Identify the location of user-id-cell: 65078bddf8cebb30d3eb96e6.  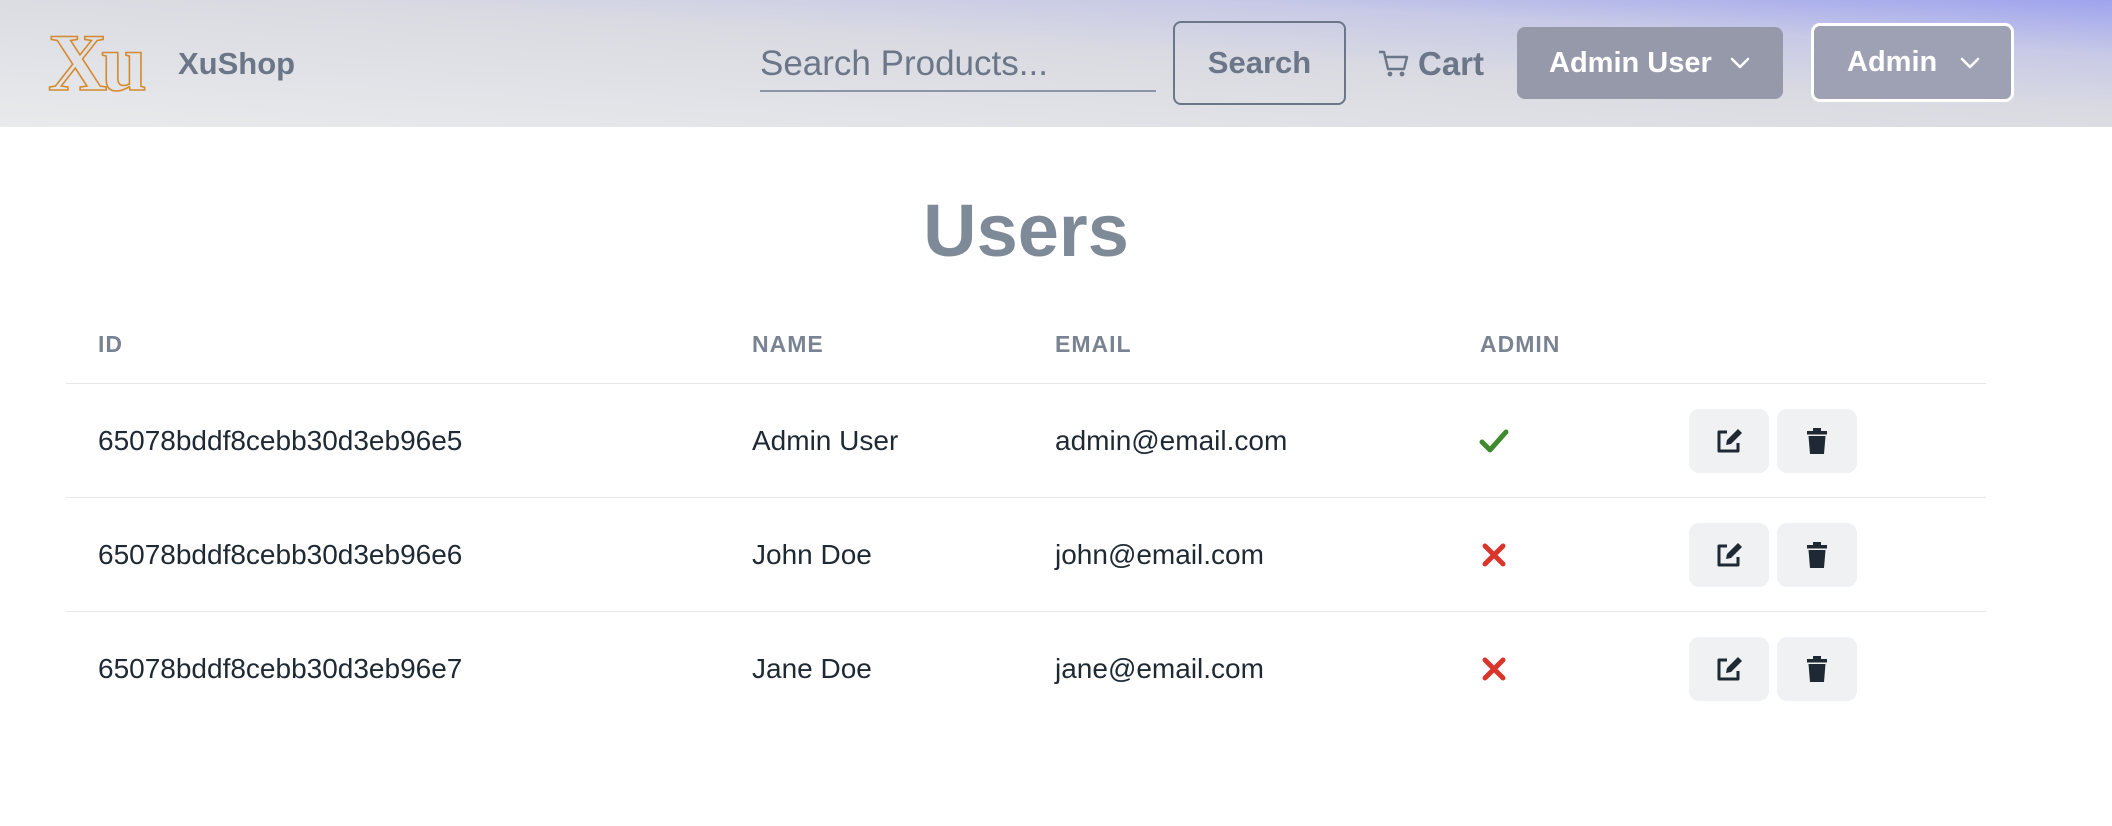
(280, 554).